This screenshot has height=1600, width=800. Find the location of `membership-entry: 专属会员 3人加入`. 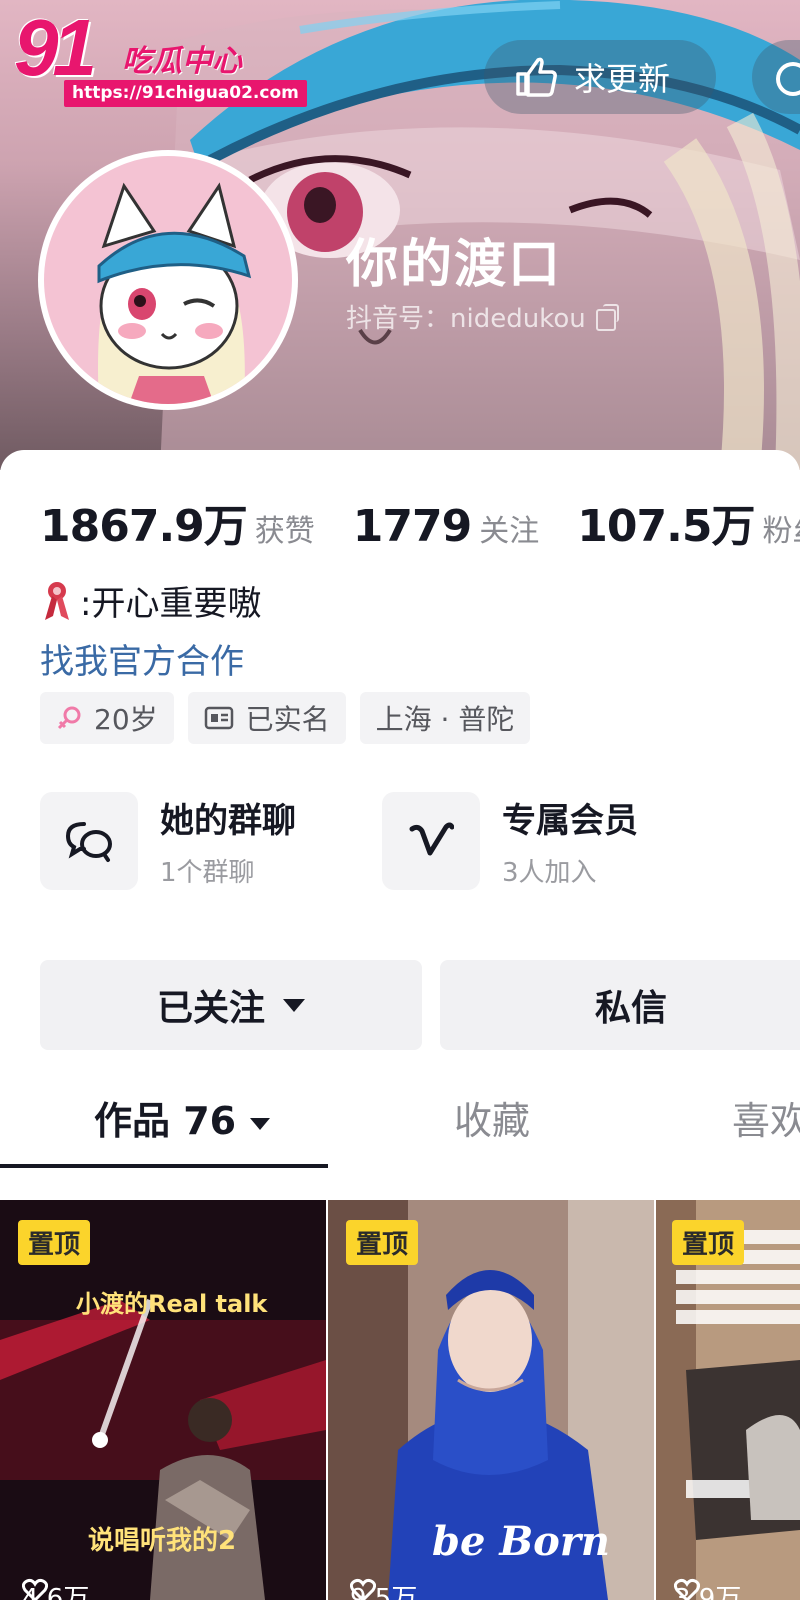

membership-entry: 专属会员 3人加入 is located at coordinates (553, 841).